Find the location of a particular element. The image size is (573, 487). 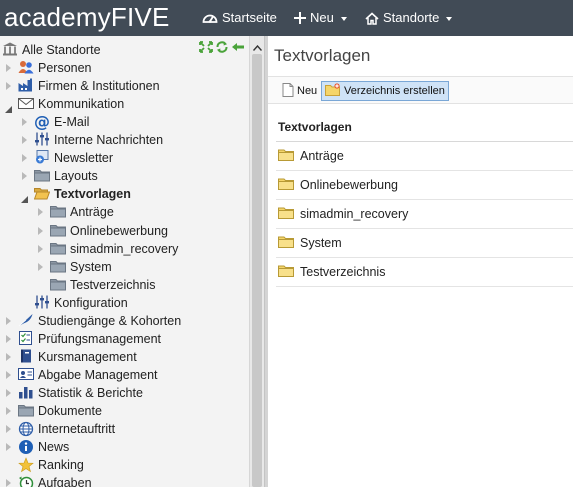

sidebar-item-dokumente: Dokumente is located at coordinates (60, 411).